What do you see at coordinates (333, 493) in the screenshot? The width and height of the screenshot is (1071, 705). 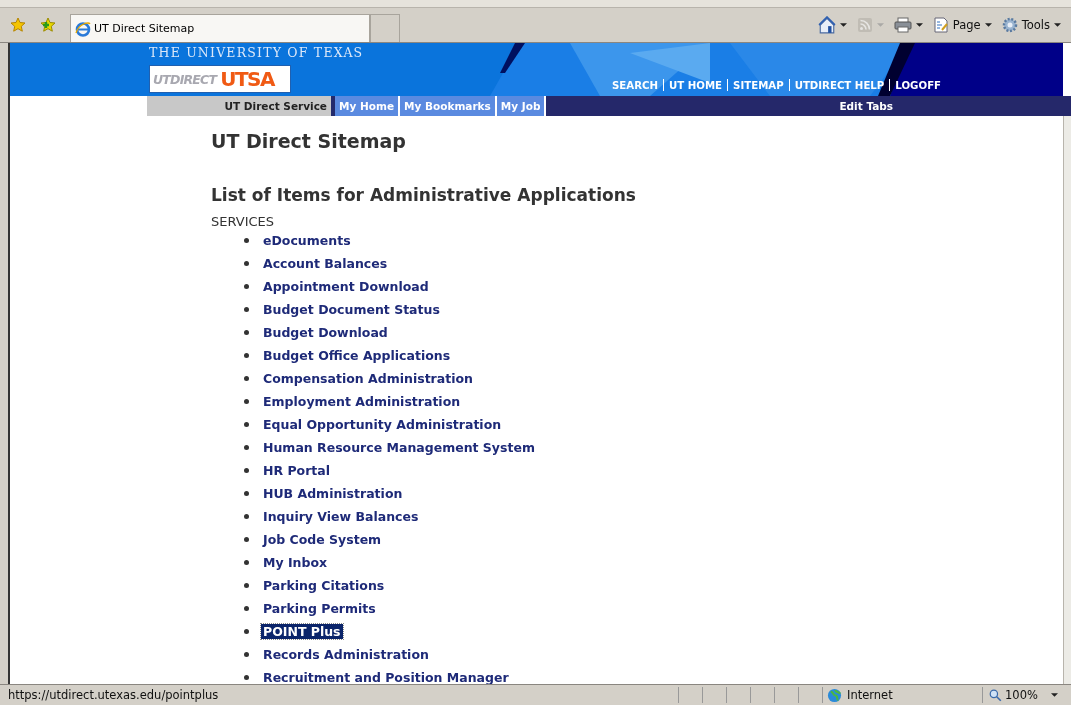 I see `service-link: HUB Administration` at bounding box center [333, 493].